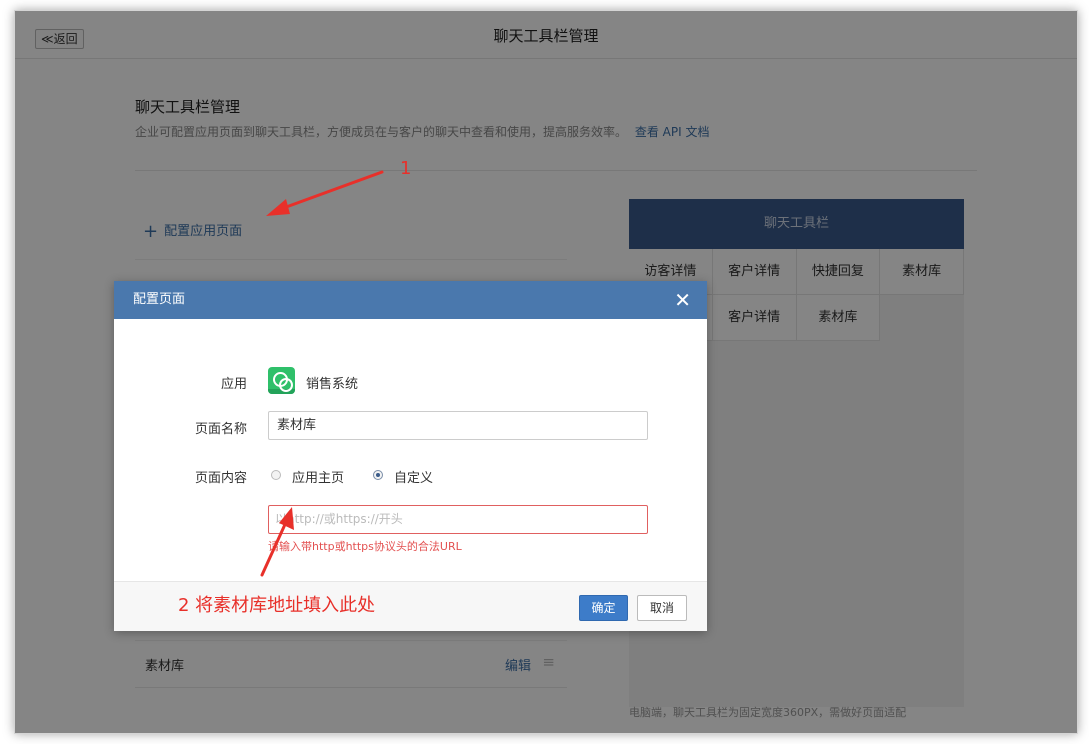 The width and height of the screenshot is (1089, 744). What do you see at coordinates (318, 476) in the screenshot?
I see `app-home-option: 应用主页` at bounding box center [318, 476].